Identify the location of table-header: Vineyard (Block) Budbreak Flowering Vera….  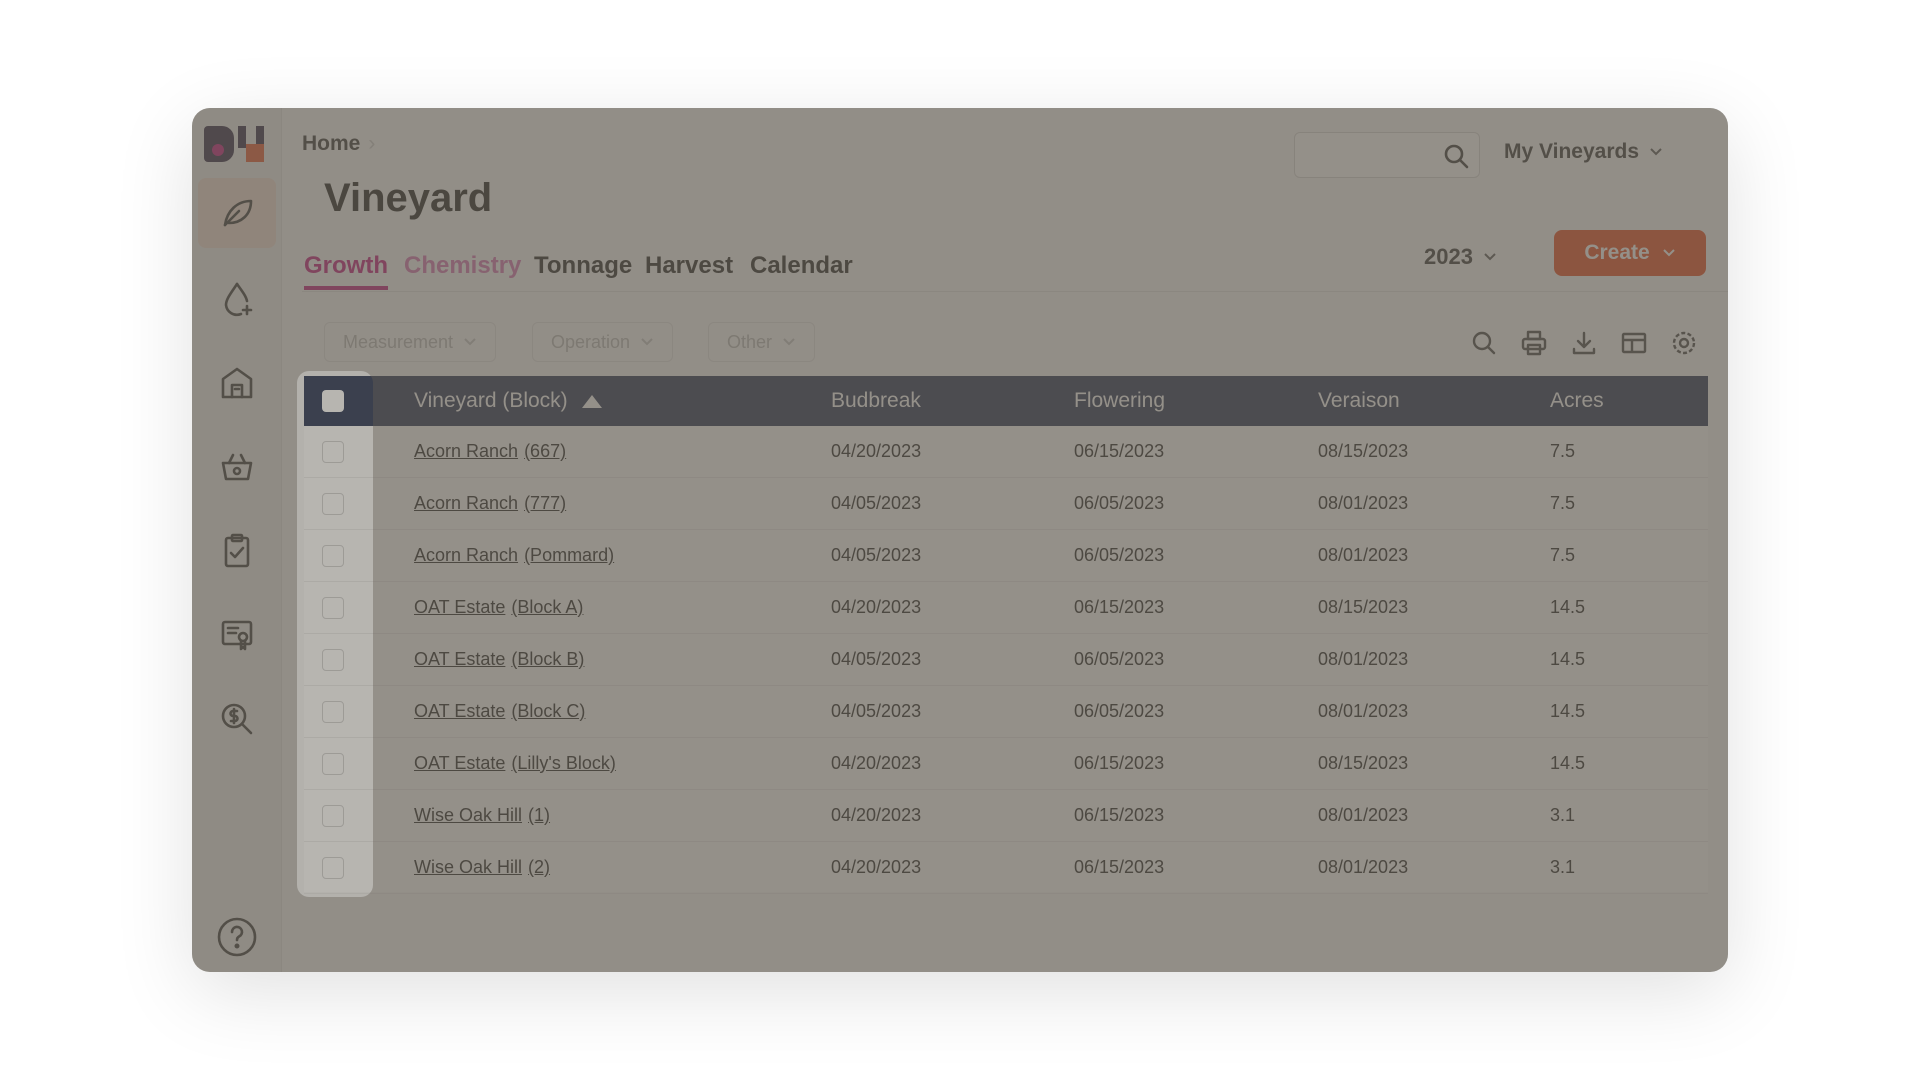
(1006, 401).